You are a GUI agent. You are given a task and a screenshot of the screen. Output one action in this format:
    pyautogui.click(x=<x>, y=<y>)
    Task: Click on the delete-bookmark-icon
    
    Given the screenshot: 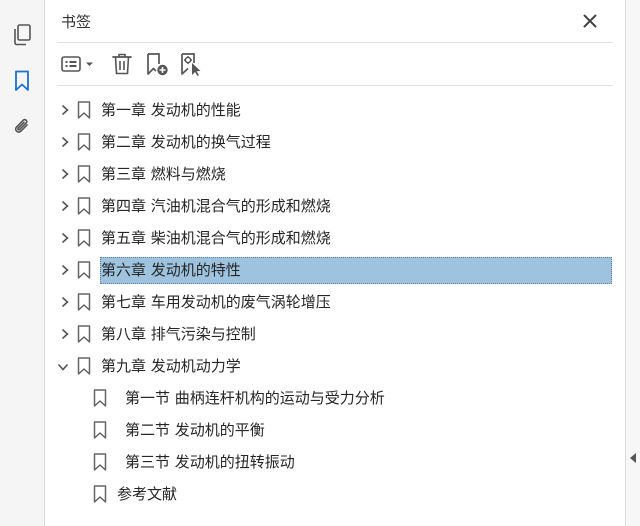 What is the action you would take?
    pyautogui.click(x=122, y=64)
    